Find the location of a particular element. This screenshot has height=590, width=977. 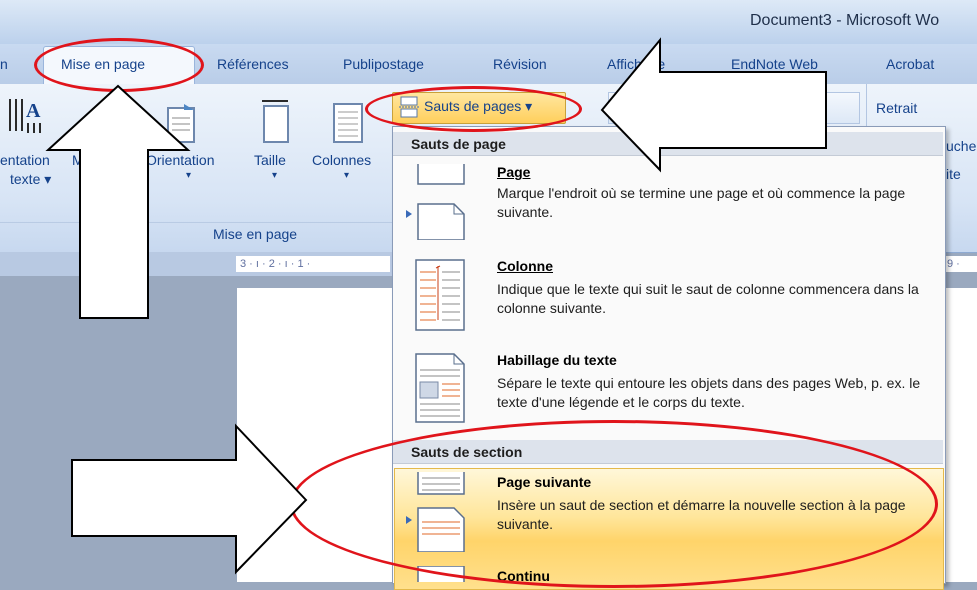

arrow-right-bottom-icon is located at coordinates (189, 499).